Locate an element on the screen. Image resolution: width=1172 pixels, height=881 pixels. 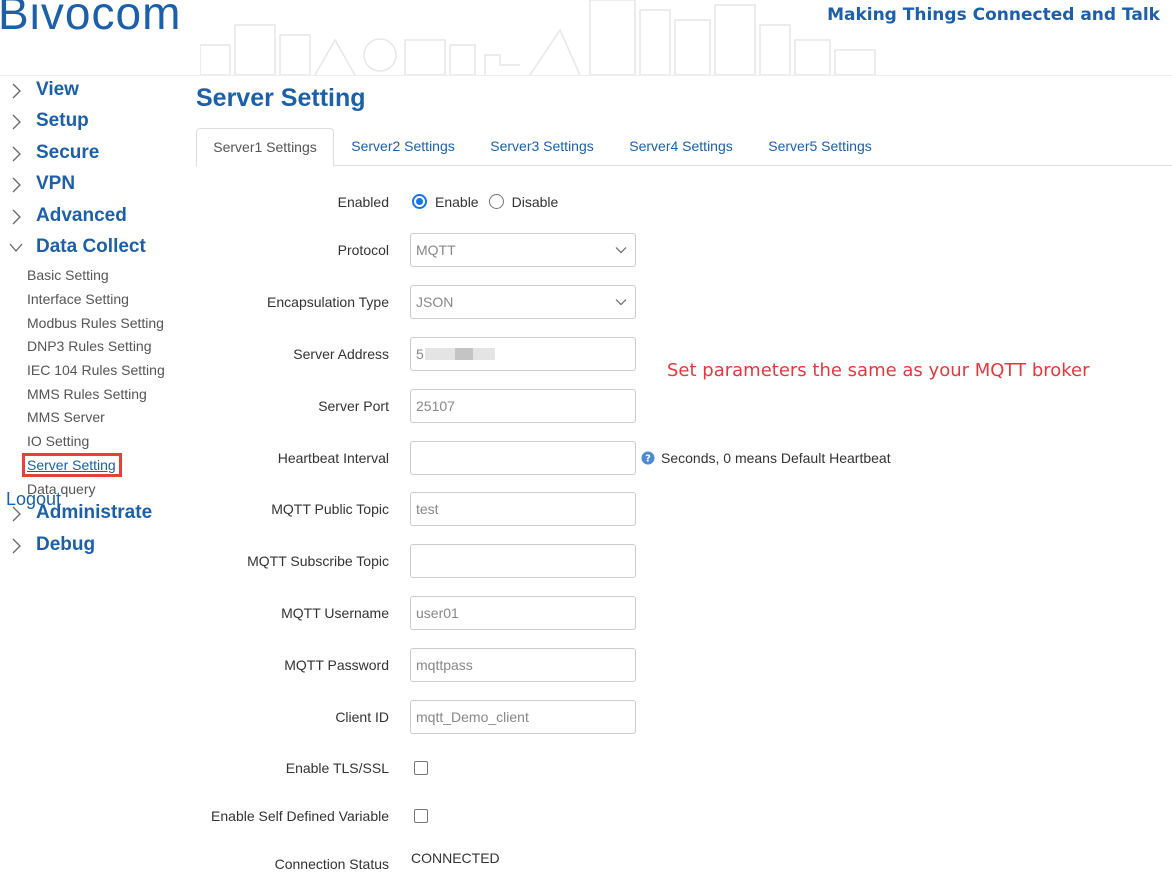
enabled-radio-group: Enable Disable is located at coordinates (490, 202).